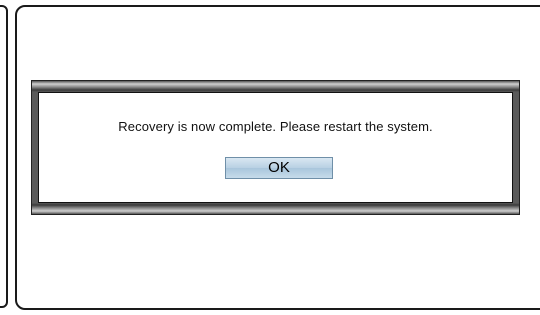  Describe the element at coordinates (4, 156) in the screenshot. I see `left-panel` at that location.